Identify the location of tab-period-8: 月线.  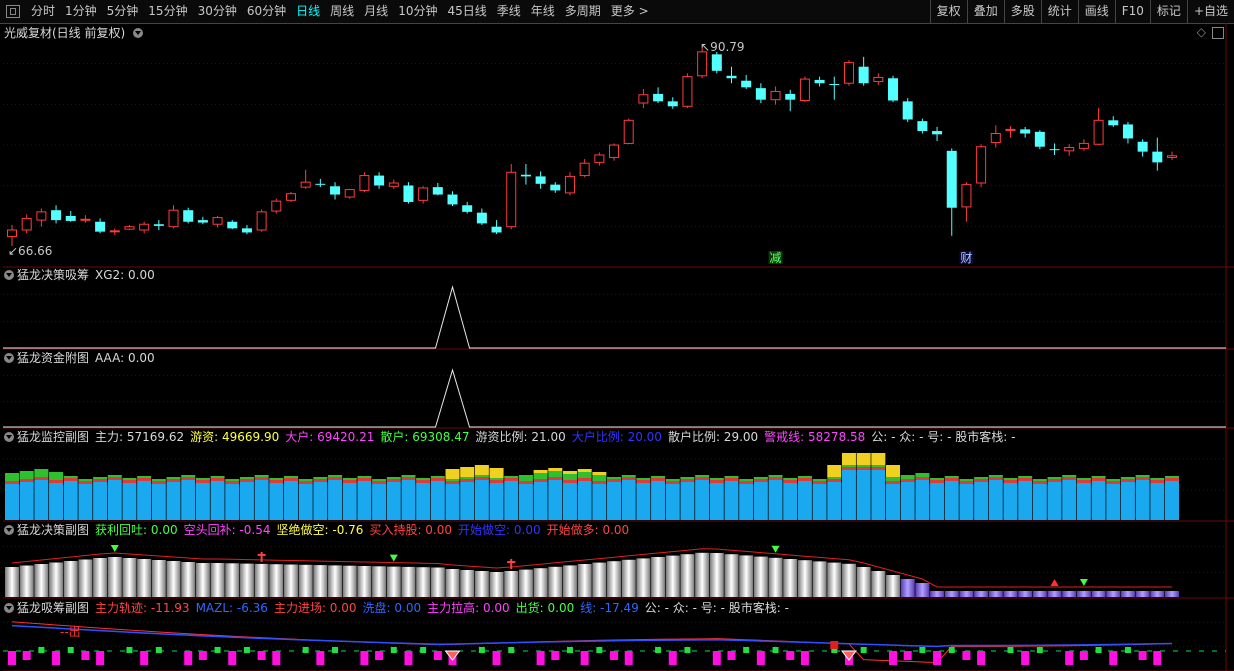
(376, 11).